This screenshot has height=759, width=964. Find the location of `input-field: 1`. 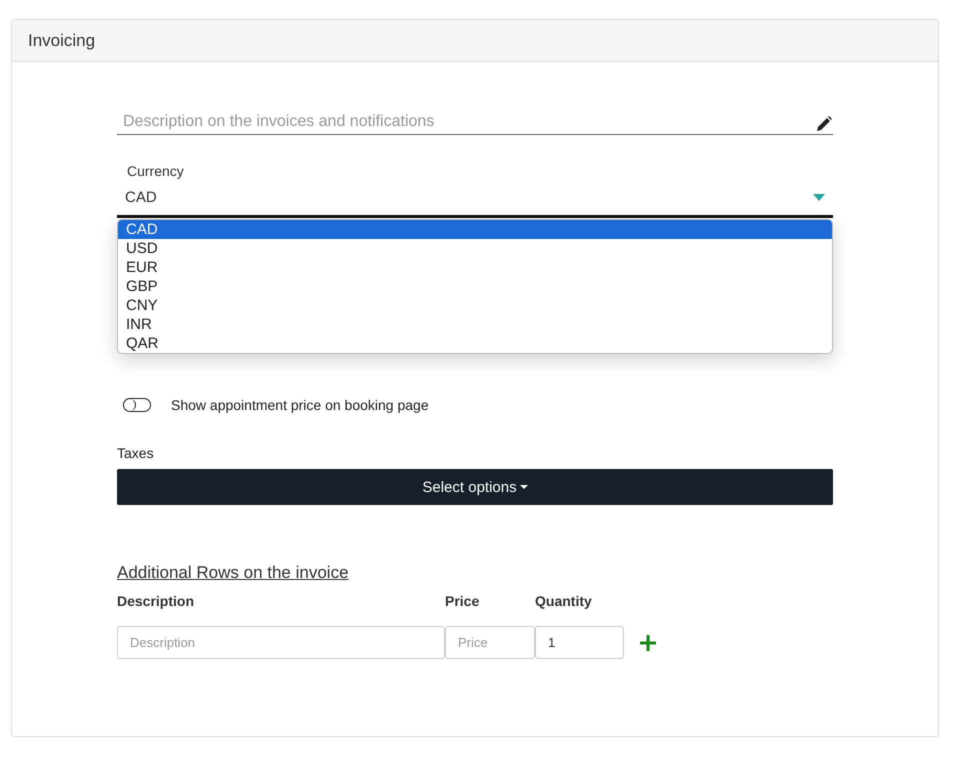

input-field: 1 is located at coordinates (579, 642).